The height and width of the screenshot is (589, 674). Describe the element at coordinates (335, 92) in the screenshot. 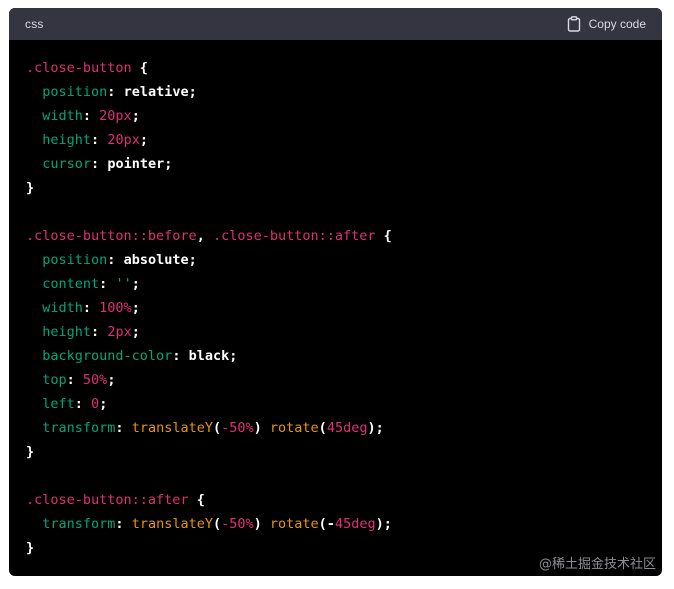

I see `code-line: position: relative;` at that location.